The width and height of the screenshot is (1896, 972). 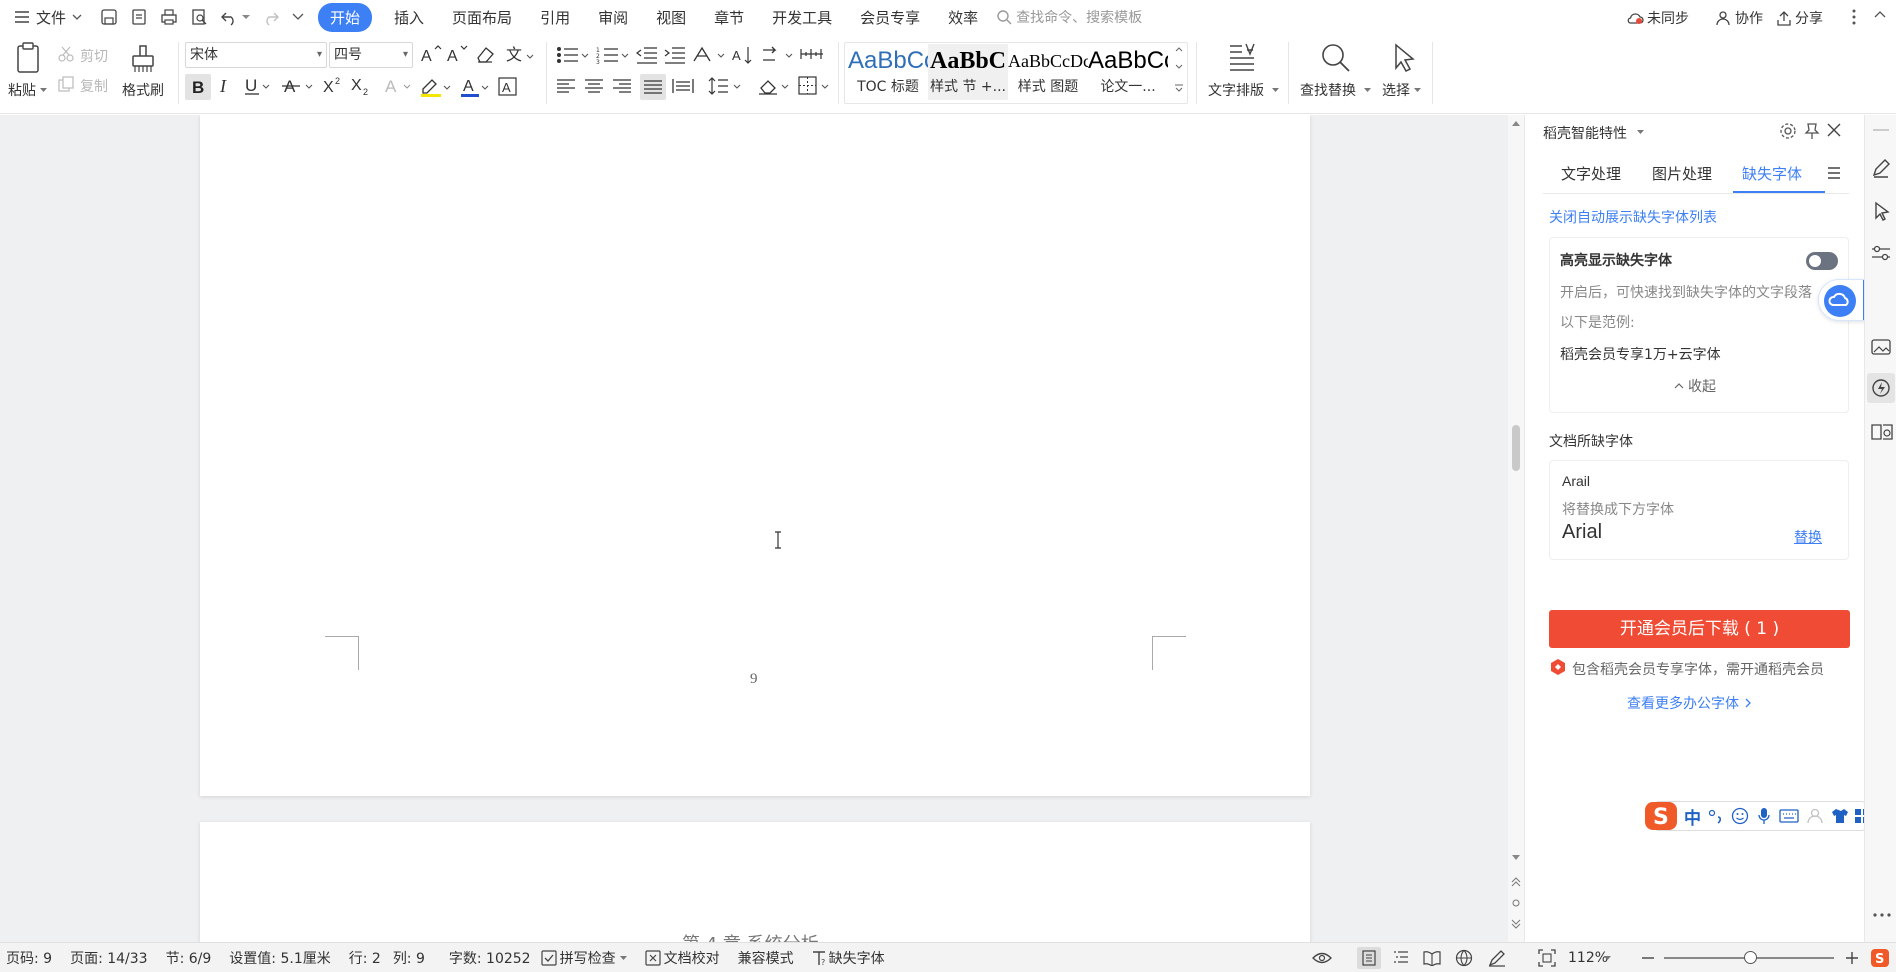 What do you see at coordinates (362, 86) in the screenshot?
I see `subscript-icon: X2` at bounding box center [362, 86].